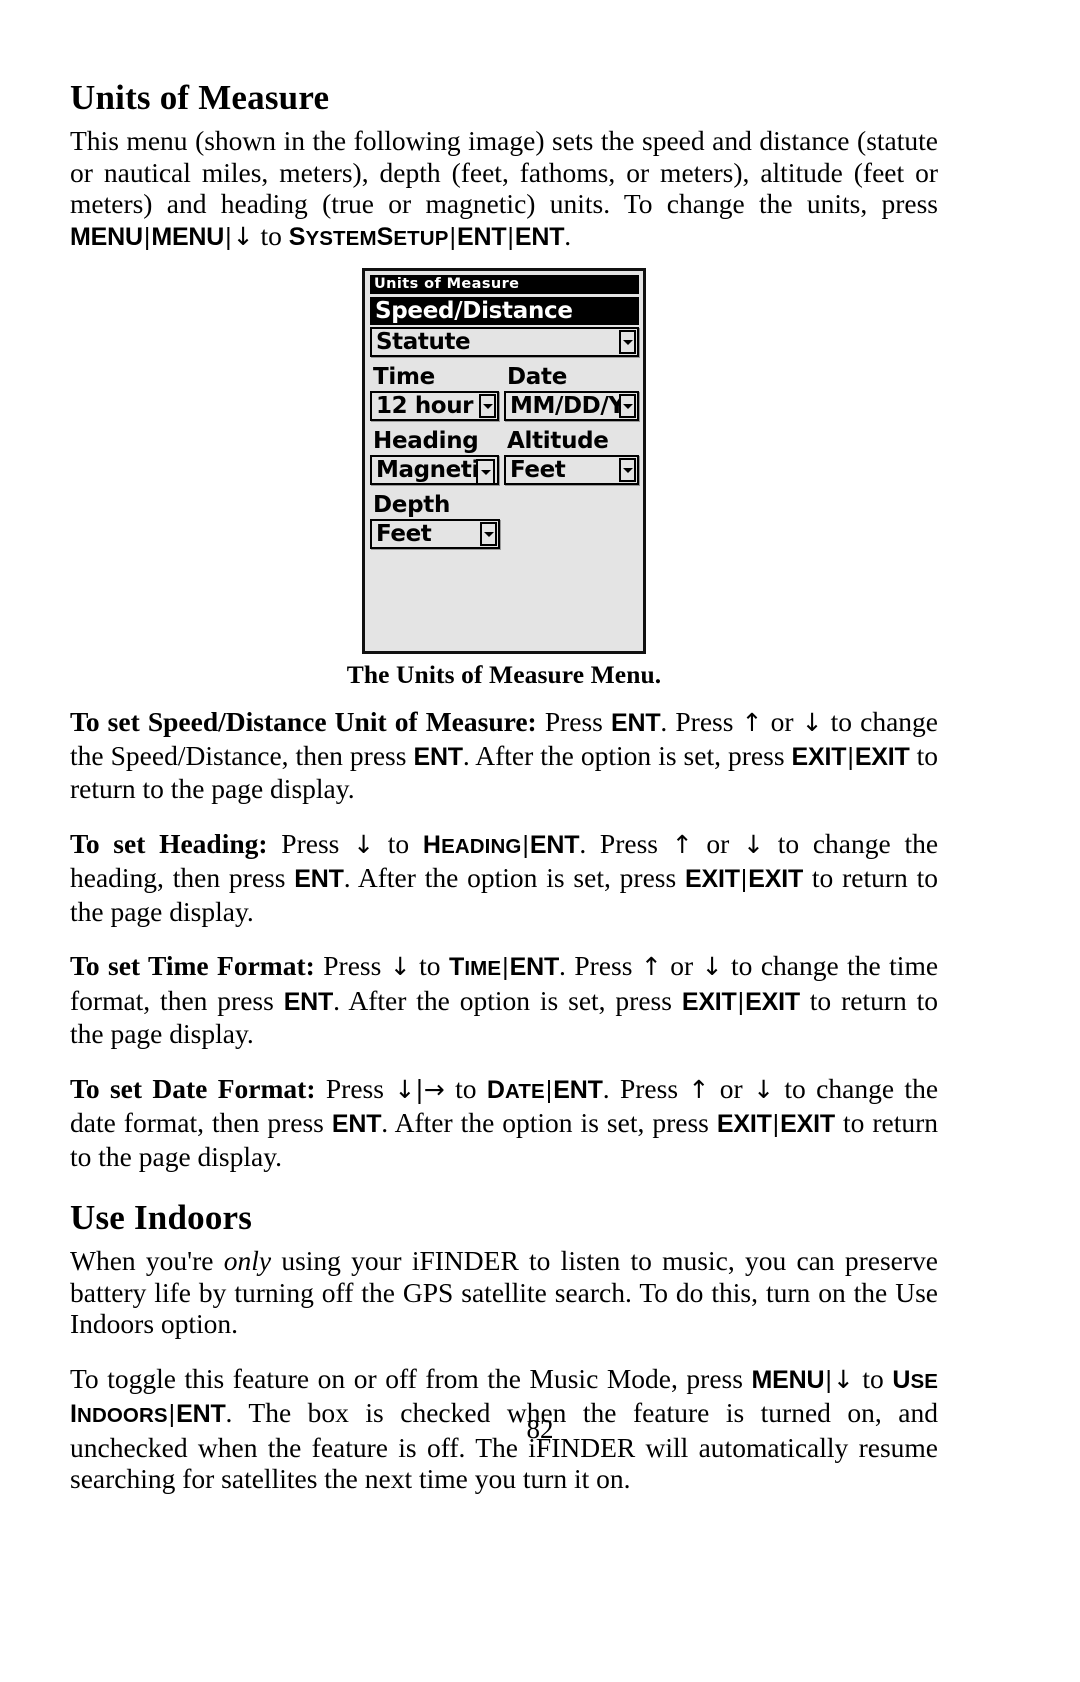 The height and width of the screenshot is (1682, 1080). I want to click on device-label-heading: Heading, so click(426, 441).